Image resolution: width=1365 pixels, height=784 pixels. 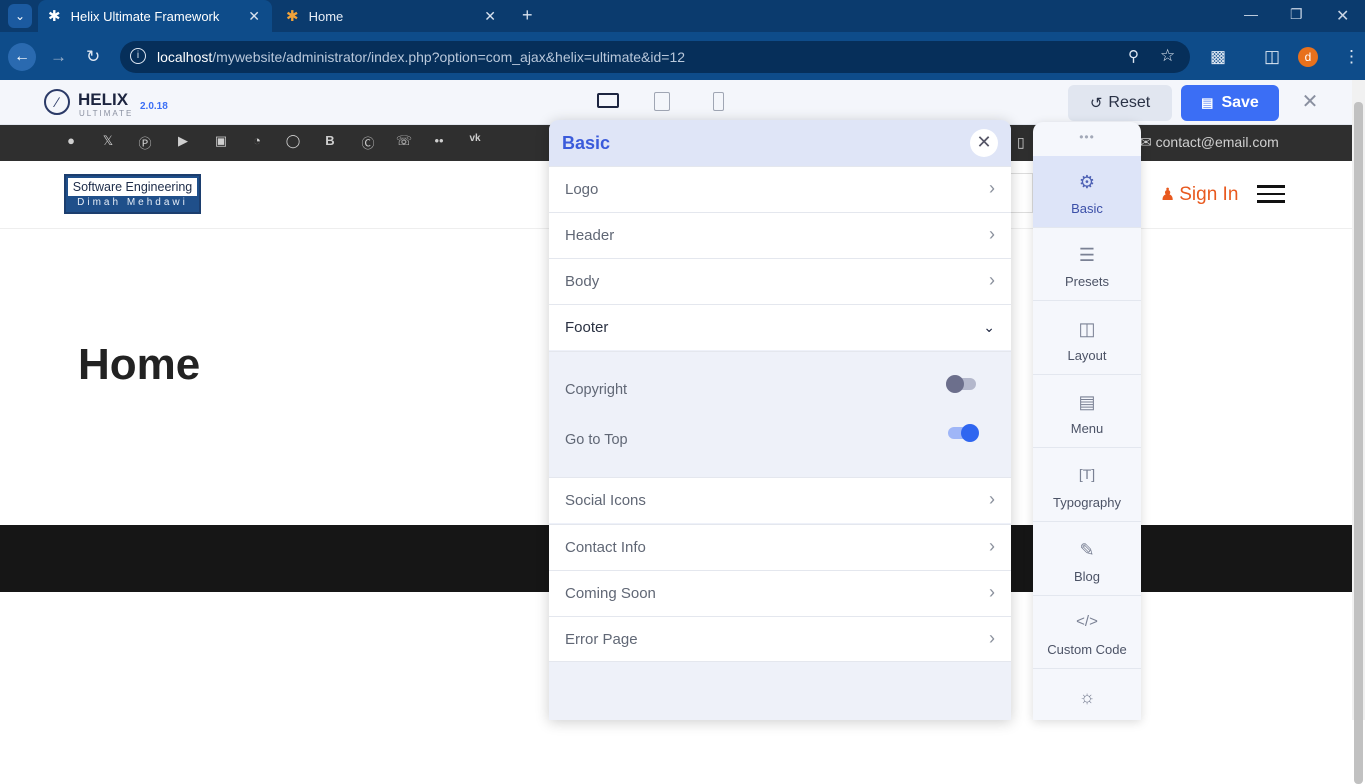 What do you see at coordinates (1240, 102) in the screenshot?
I see `save-label: Save` at bounding box center [1240, 102].